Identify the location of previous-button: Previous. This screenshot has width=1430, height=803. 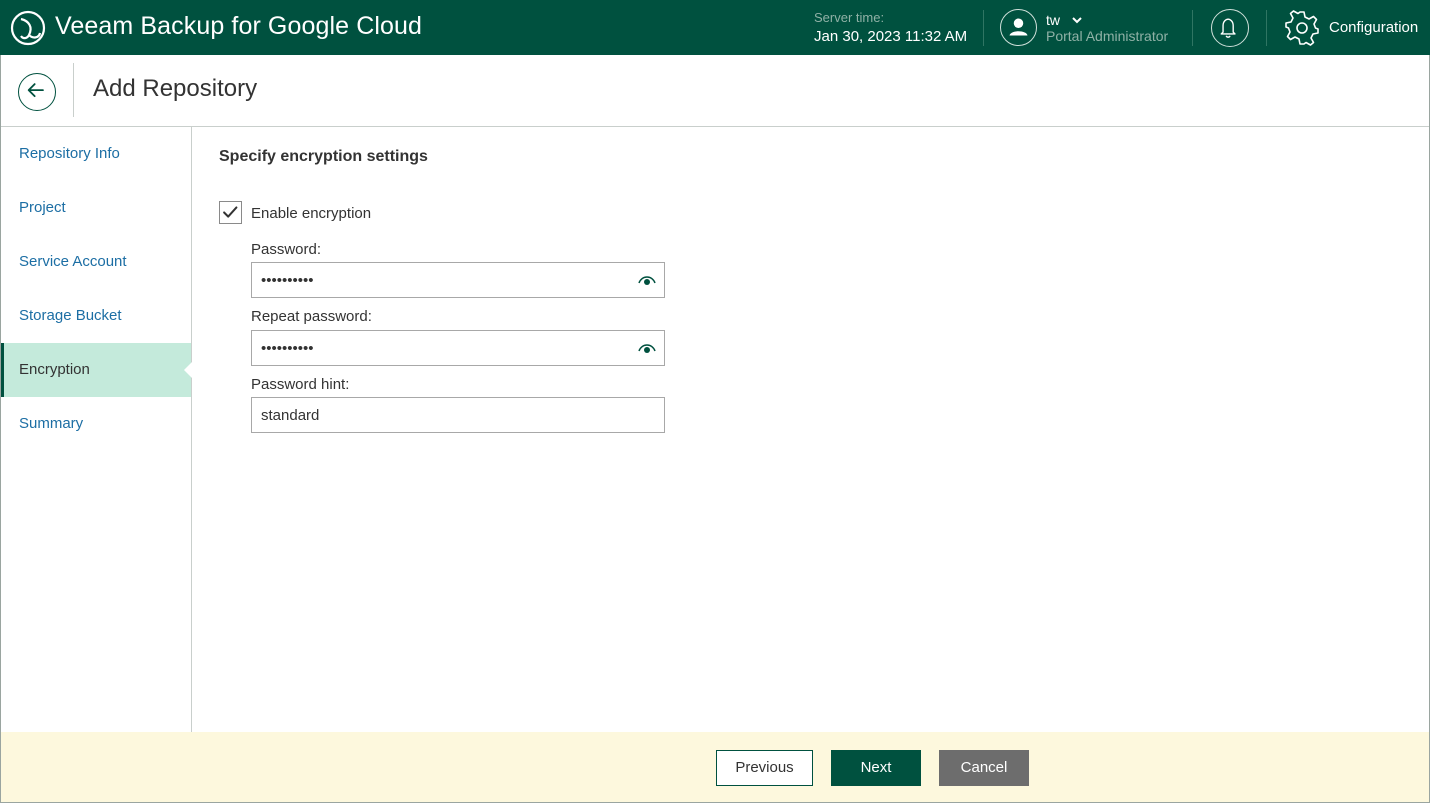
(764, 768).